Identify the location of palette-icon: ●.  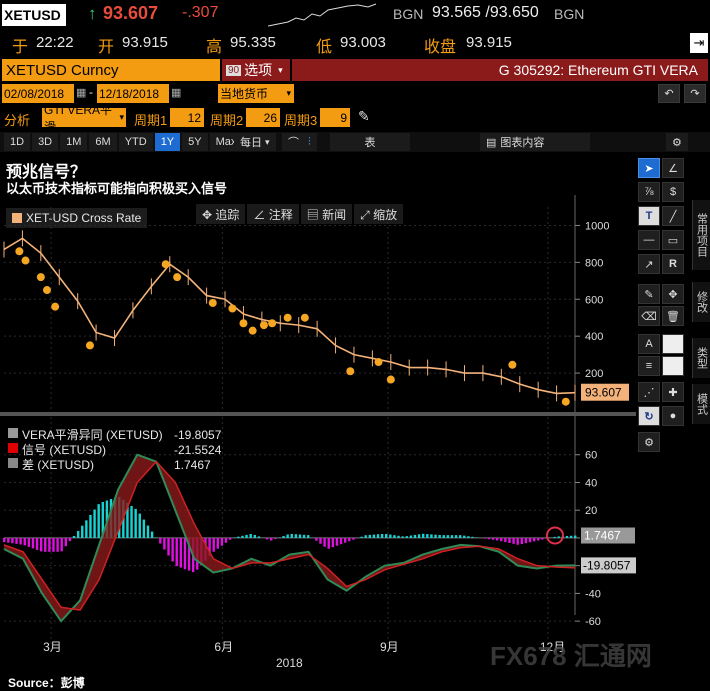
(673, 416).